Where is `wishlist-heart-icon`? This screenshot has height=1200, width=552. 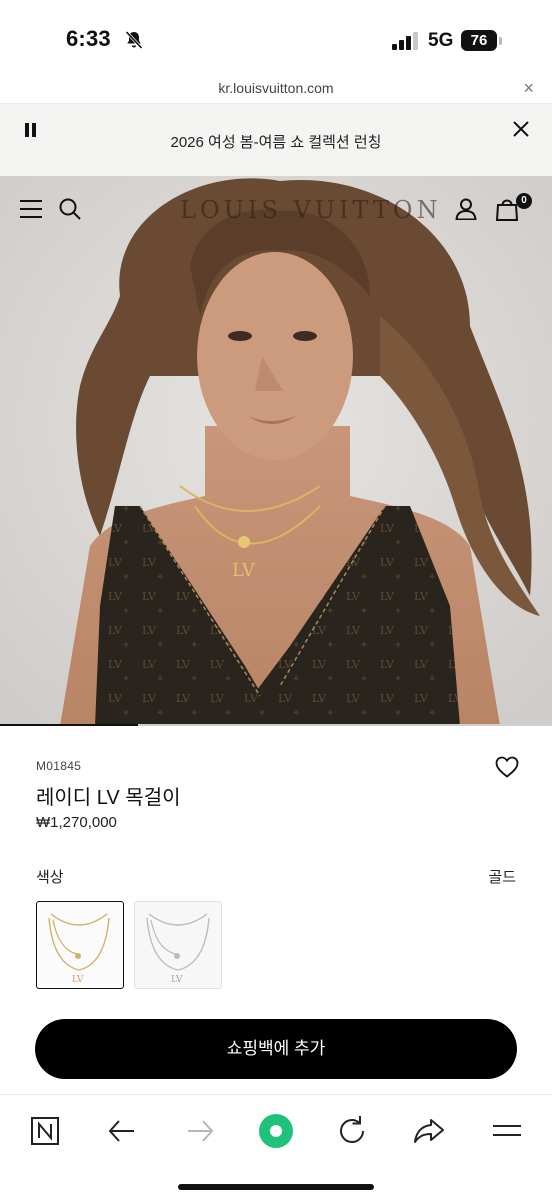 wishlist-heart-icon is located at coordinates (507, 767).